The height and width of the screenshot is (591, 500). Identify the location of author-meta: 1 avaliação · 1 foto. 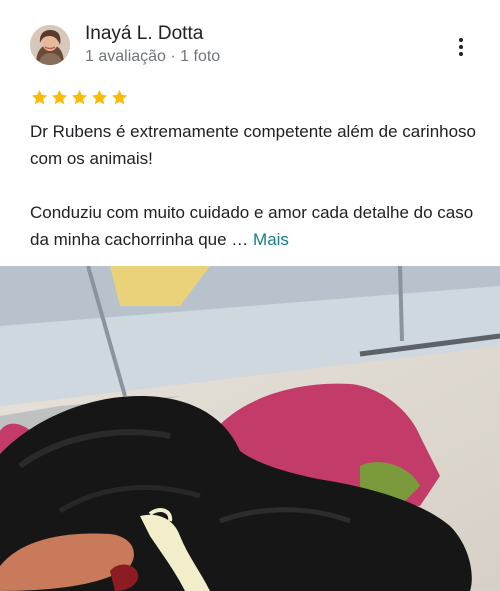
(153, 56).